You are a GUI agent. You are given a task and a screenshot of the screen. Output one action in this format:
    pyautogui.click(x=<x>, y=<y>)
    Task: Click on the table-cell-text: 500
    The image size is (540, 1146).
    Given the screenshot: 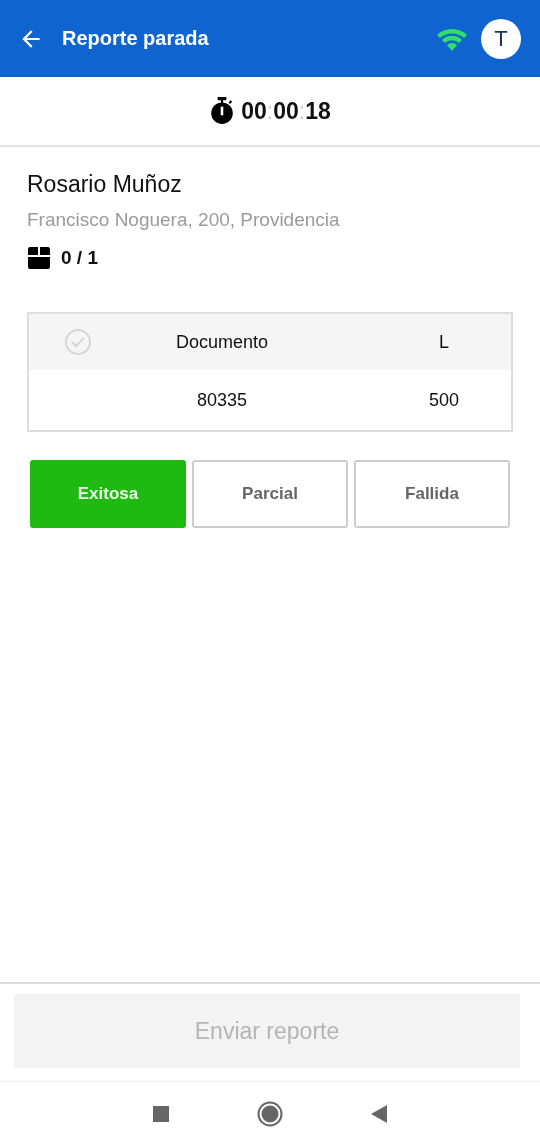 What is the action you would take?
    pyautogui.click(x=443, y=400)
    